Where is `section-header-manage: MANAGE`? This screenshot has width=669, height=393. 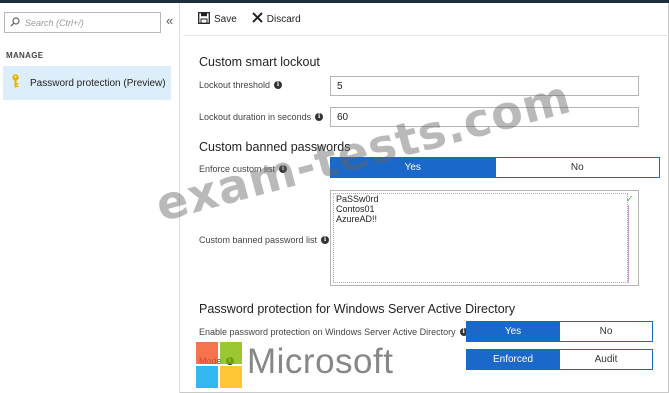 section-header-manage: MANAGE is located at coordinates (25, 55).